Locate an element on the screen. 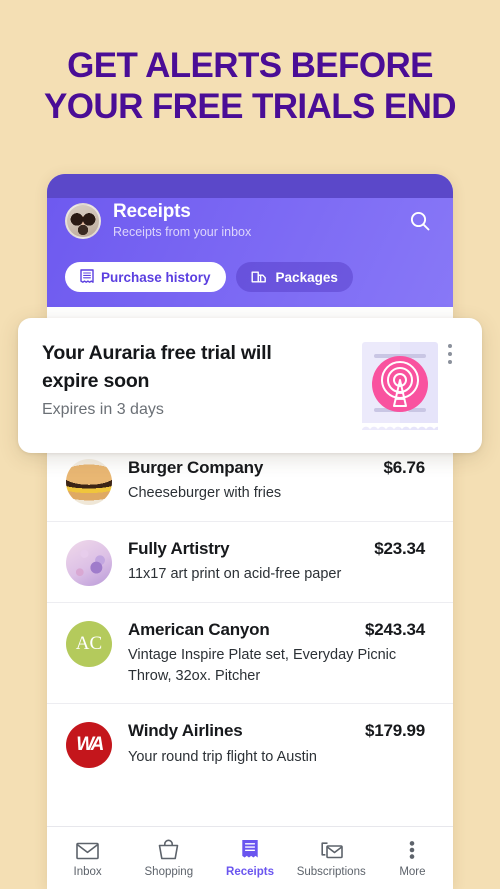  app-header-row: Receipts Receipts from your inbox is located at coordinates (250, 220).